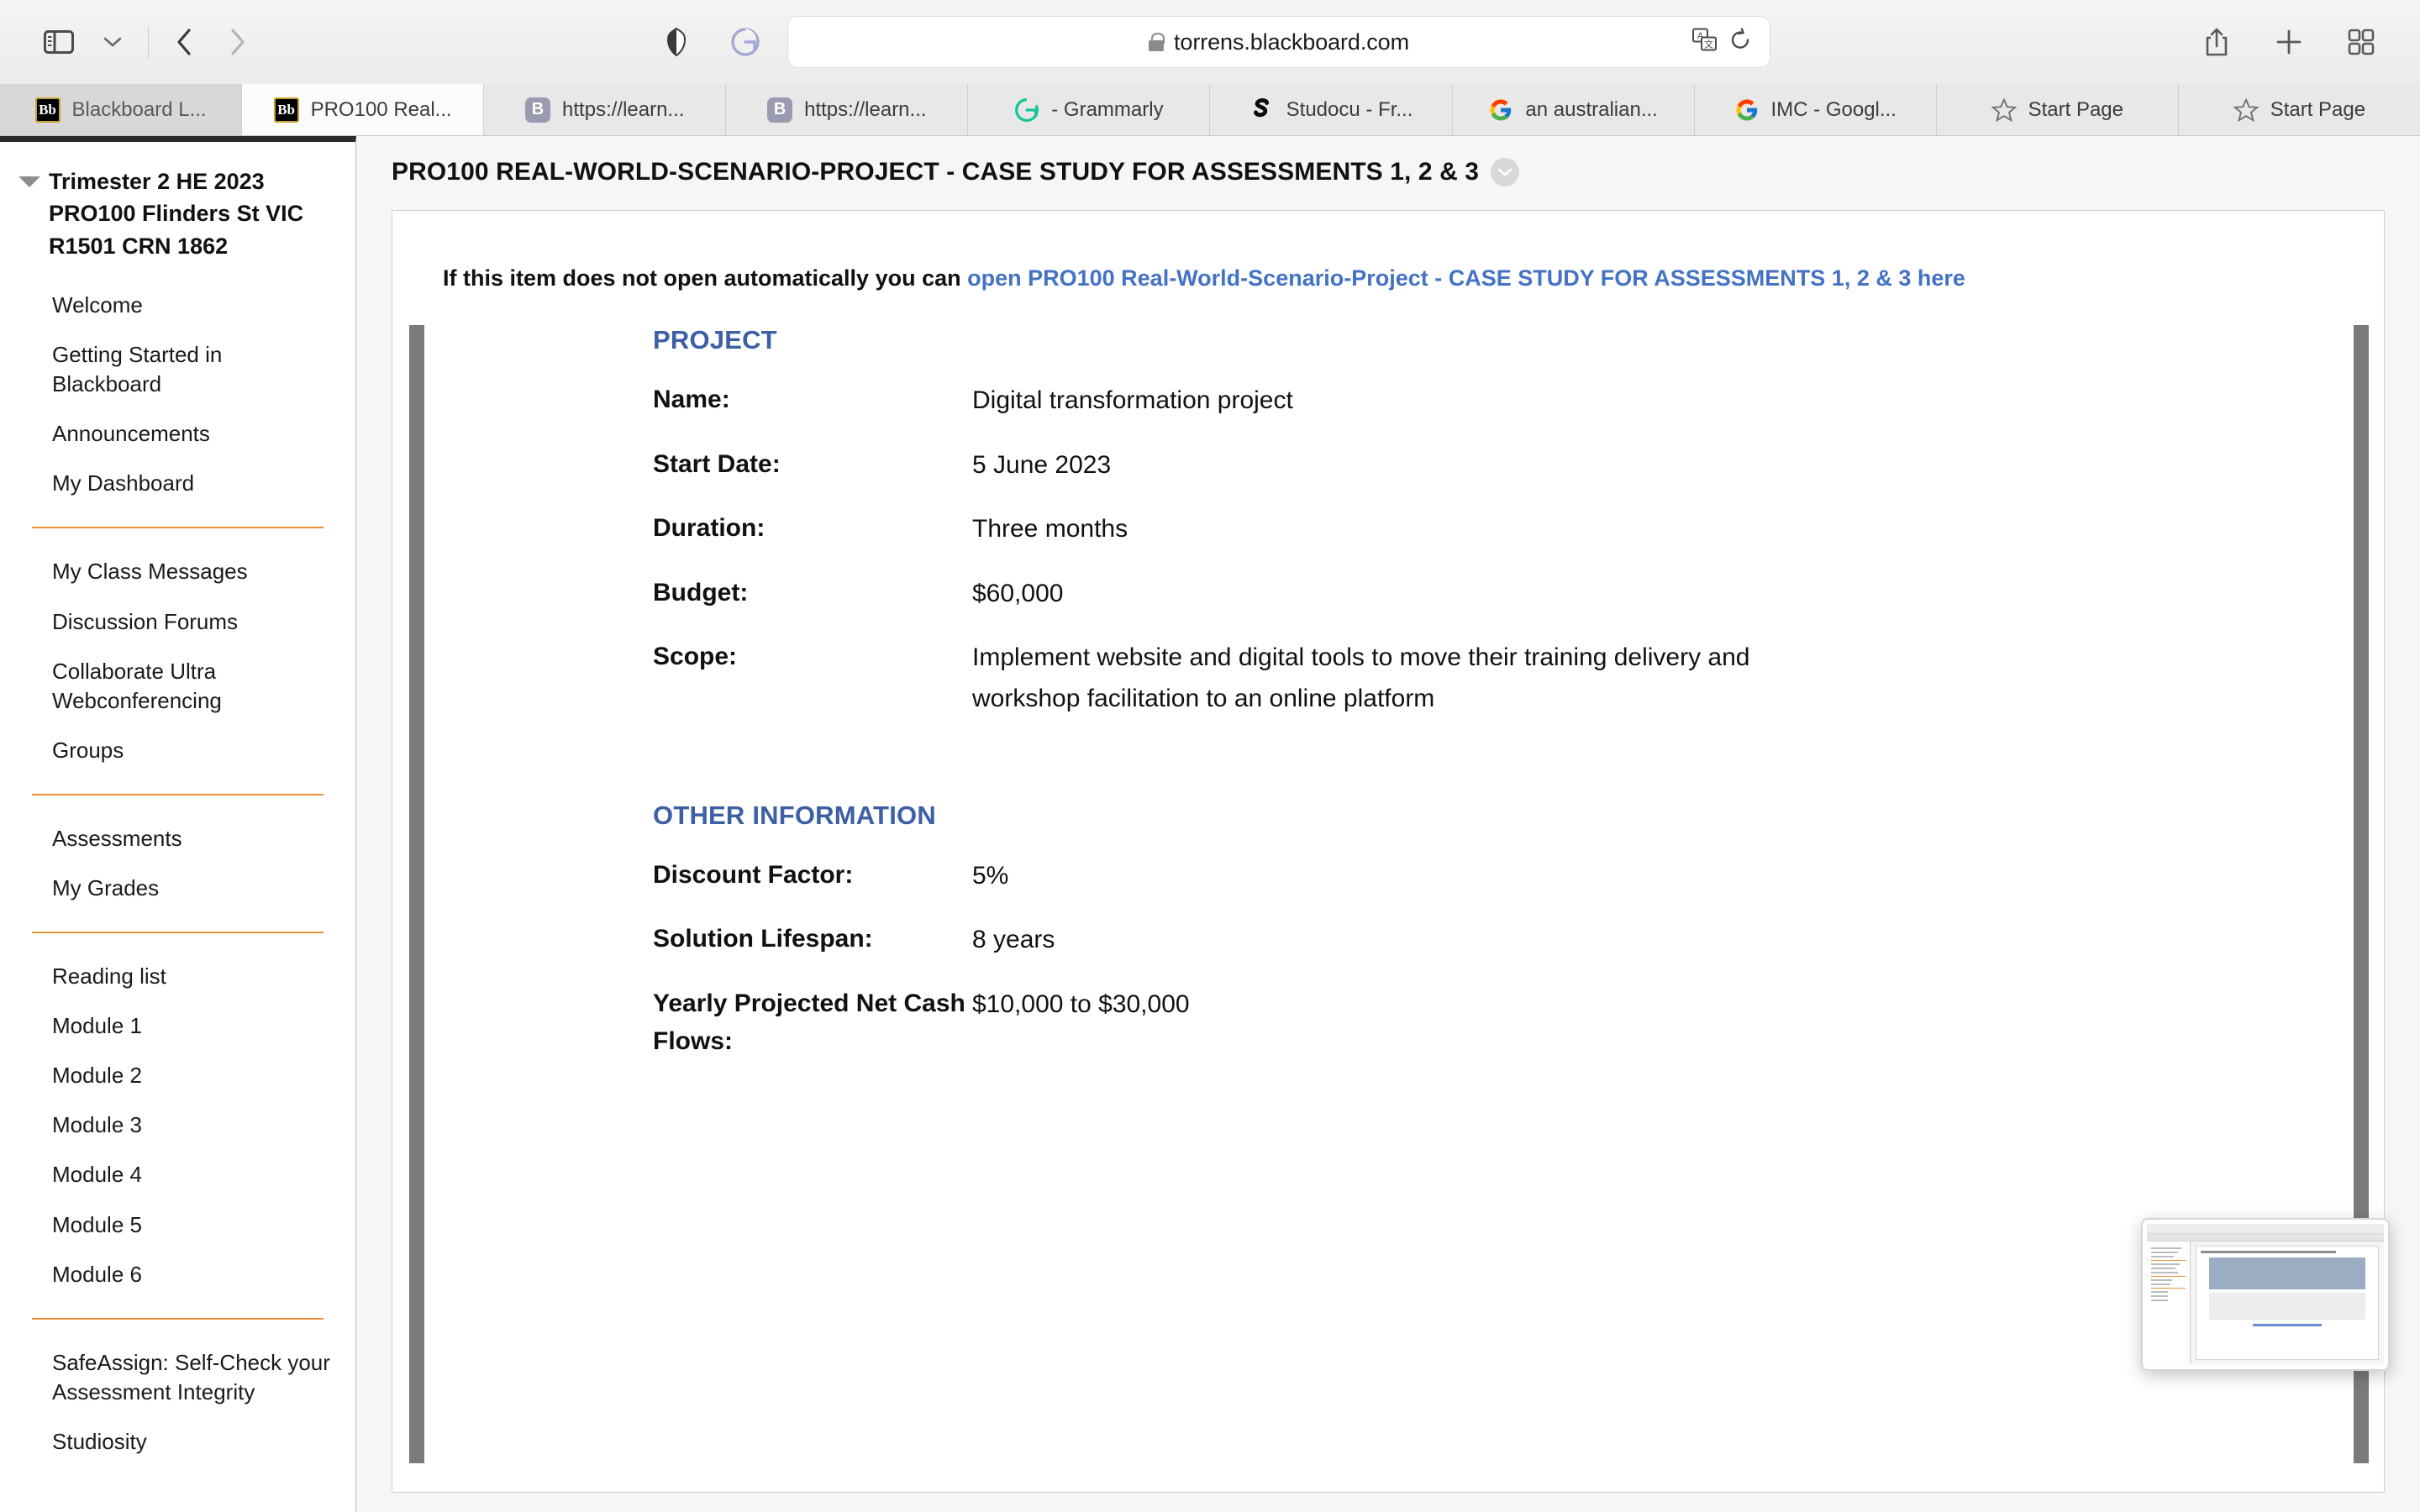 The width and height of the screenshot is (2420, 1512). I want to click on url-display: torrens.blackboard.com, so click(1279, 42).